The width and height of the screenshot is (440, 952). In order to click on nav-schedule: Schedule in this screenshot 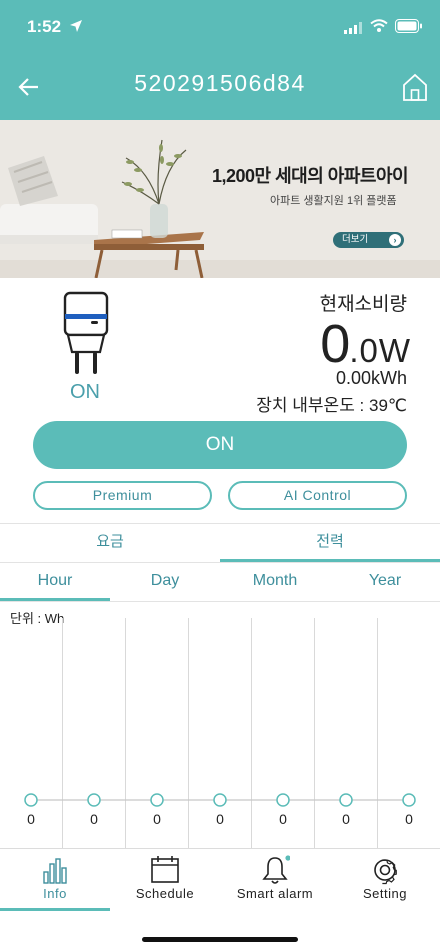, I will do `click(165, 880)`.